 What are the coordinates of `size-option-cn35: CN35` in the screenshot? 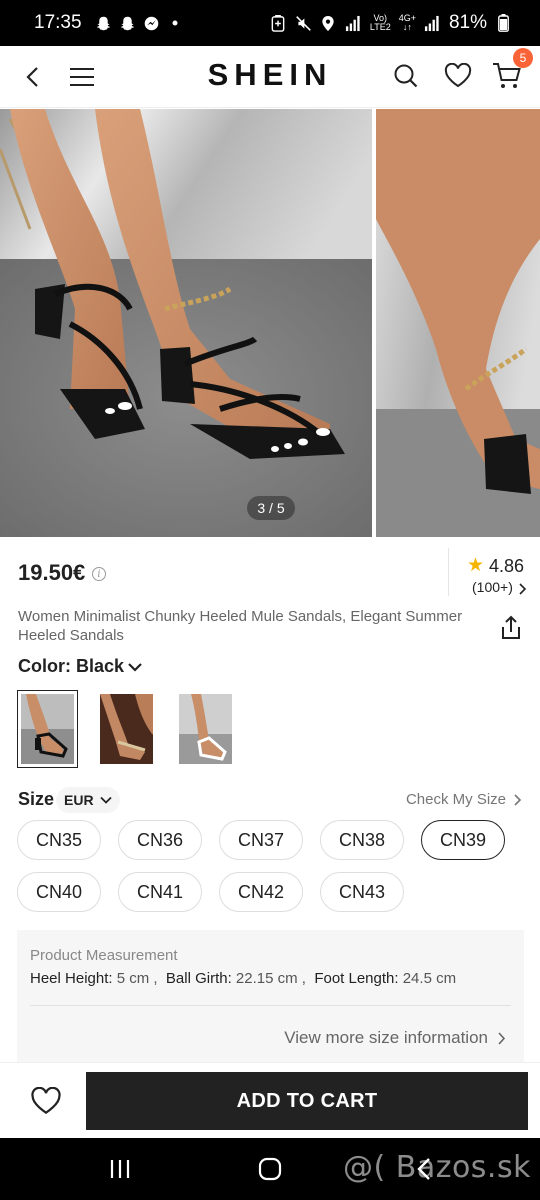 It's located at (59, 840).